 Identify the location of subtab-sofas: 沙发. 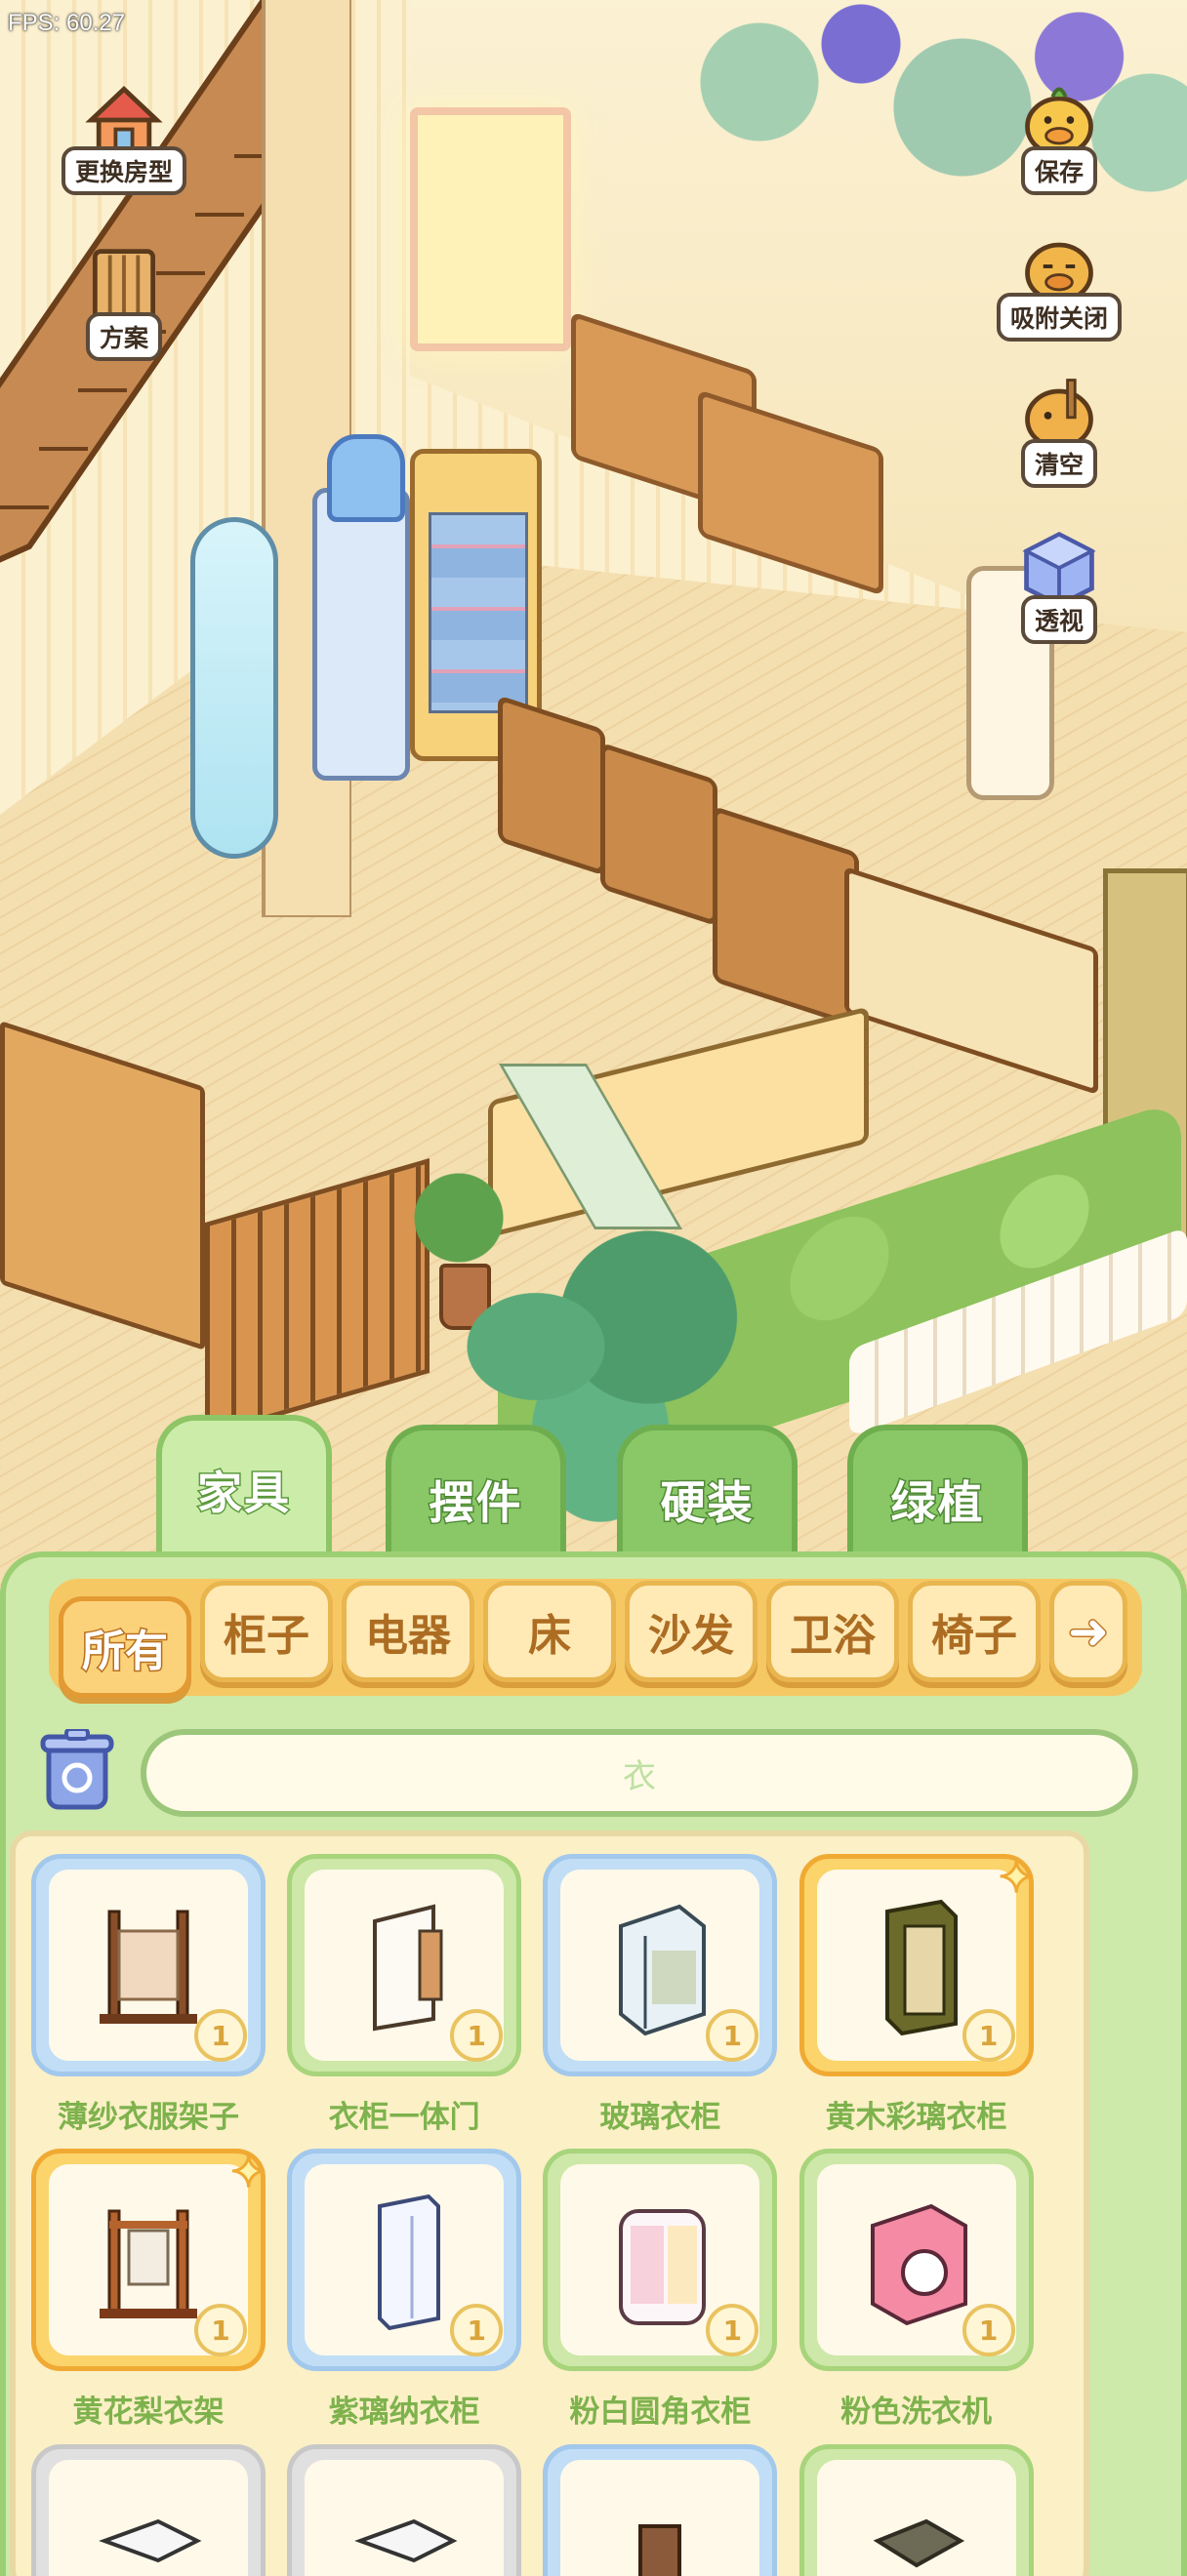
(691, 1631).